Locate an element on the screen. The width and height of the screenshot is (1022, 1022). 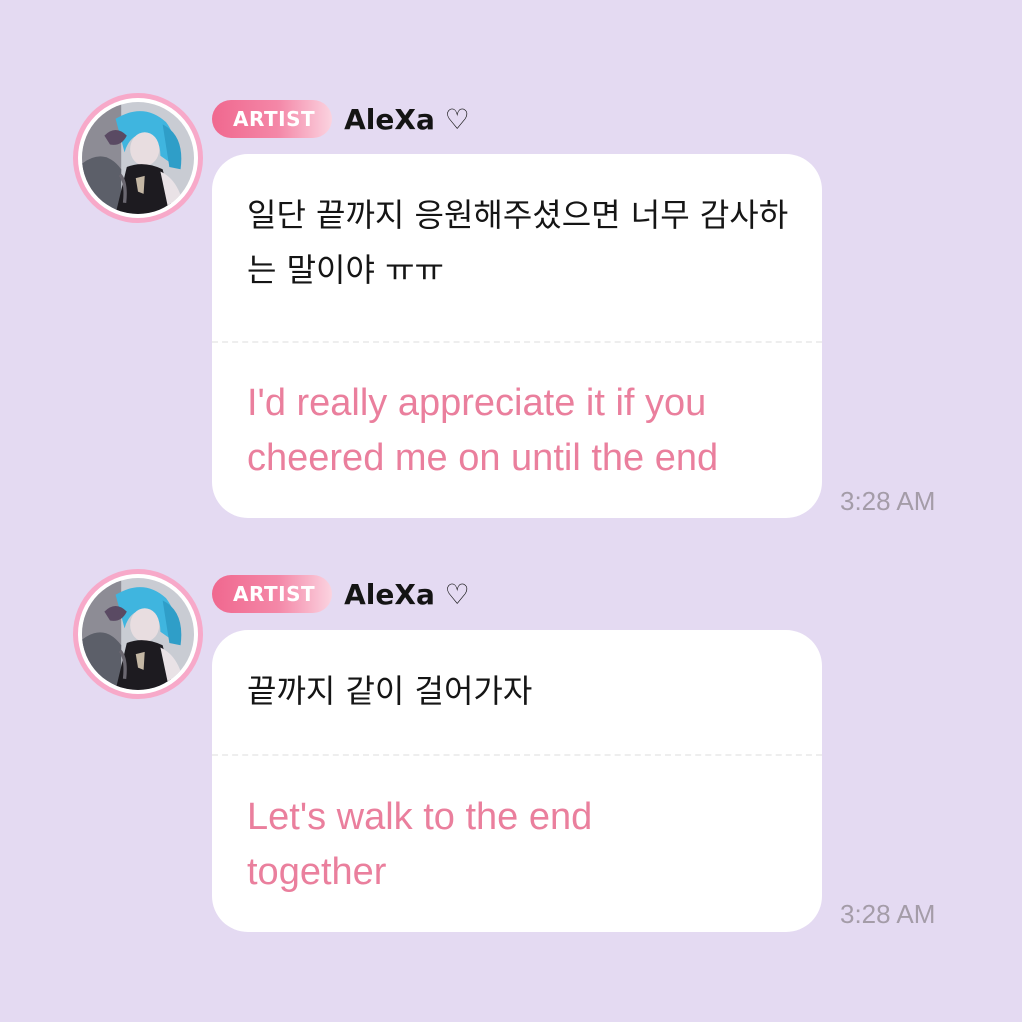
original-text: 일단 끝까지 응원해주셨으면 너무 감사하는 말이야 ㅠㅠ is located at coordinates (518, 242).